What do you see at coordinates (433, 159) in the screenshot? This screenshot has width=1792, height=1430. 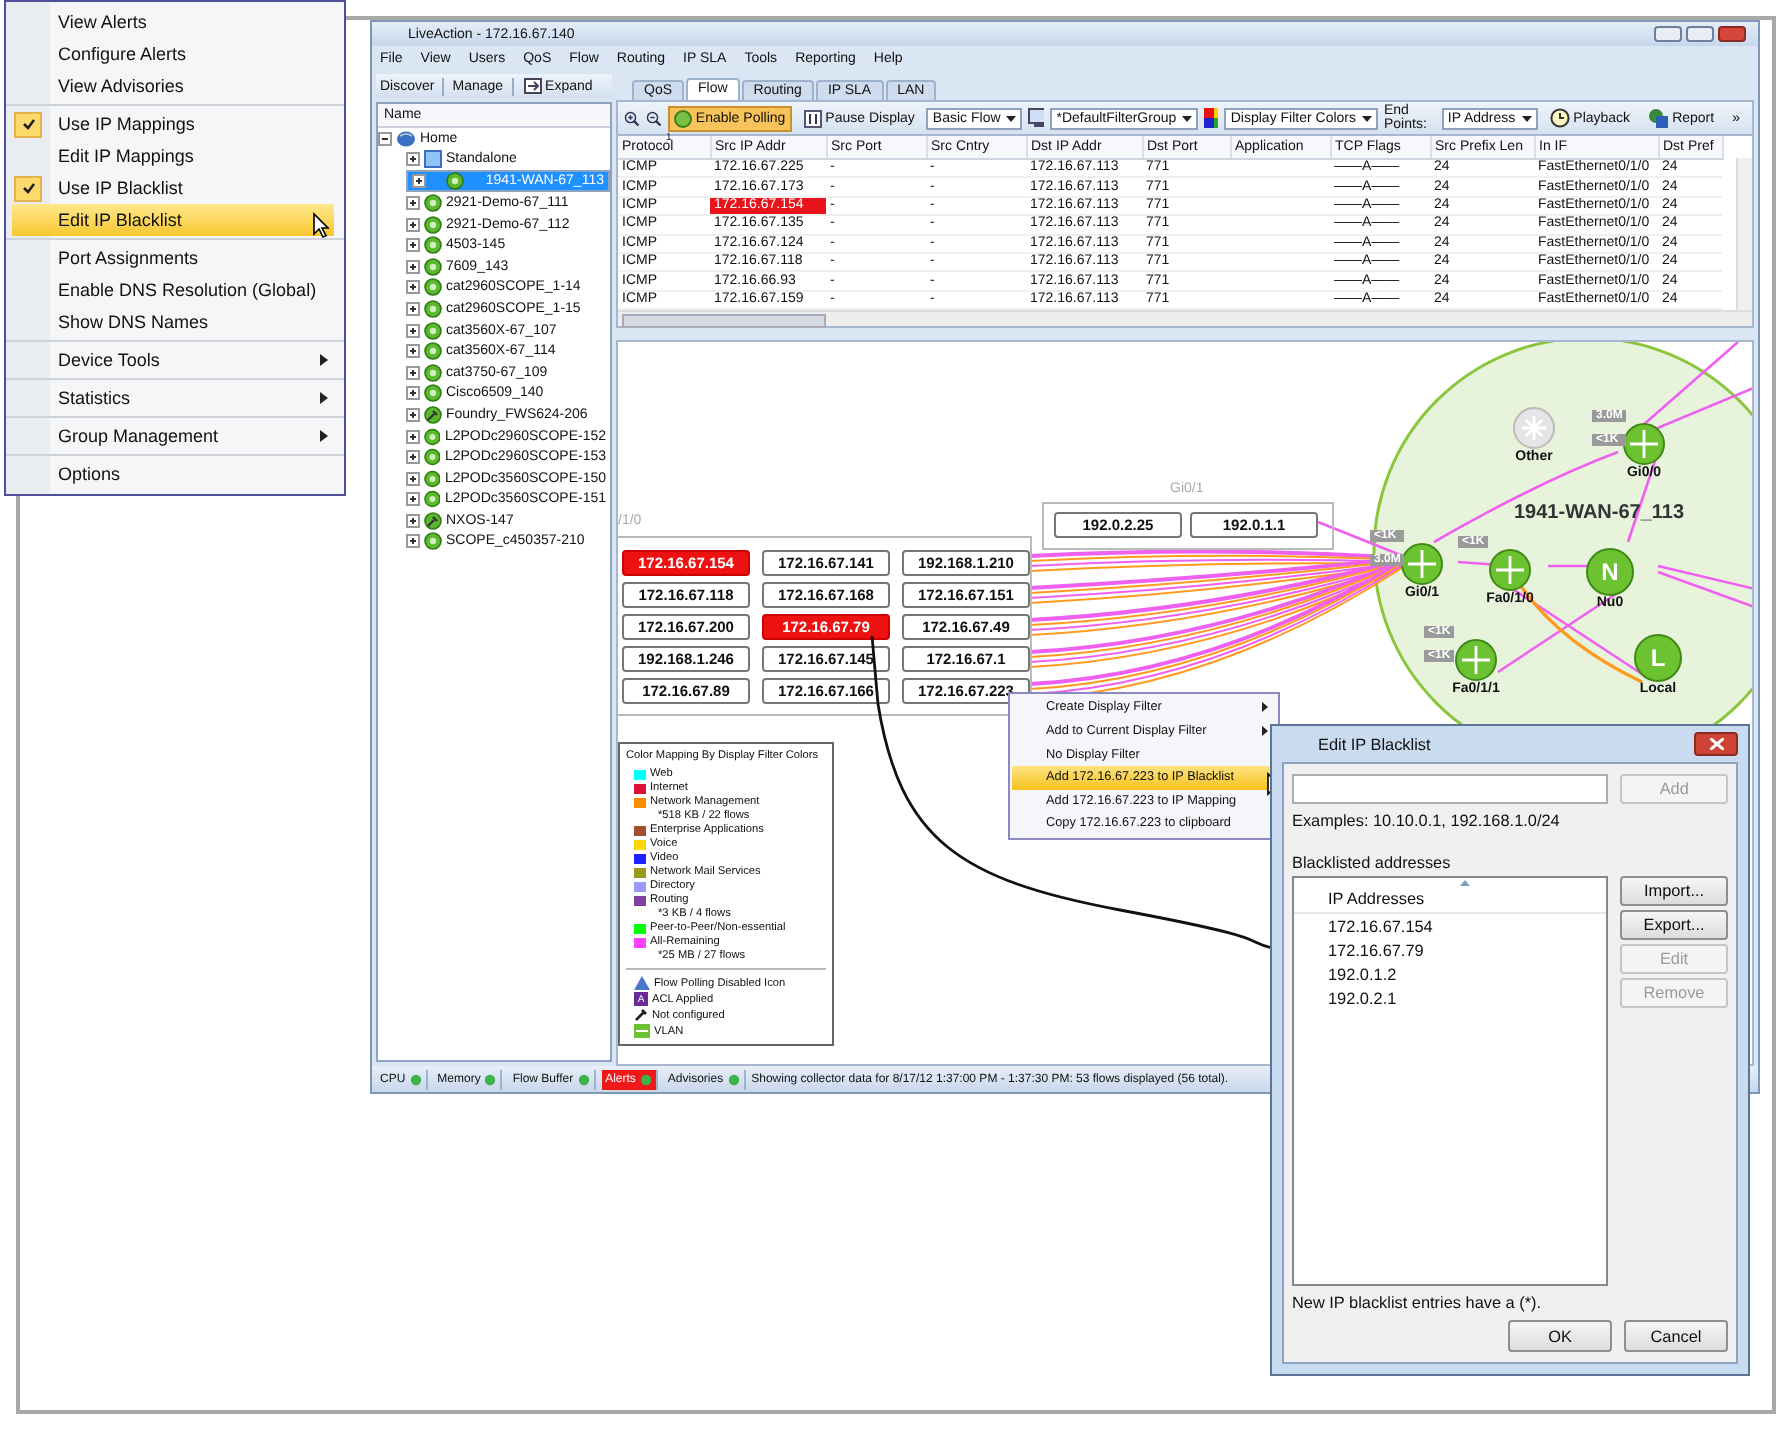 I see `square-icon` at bounding box center [433, 159].